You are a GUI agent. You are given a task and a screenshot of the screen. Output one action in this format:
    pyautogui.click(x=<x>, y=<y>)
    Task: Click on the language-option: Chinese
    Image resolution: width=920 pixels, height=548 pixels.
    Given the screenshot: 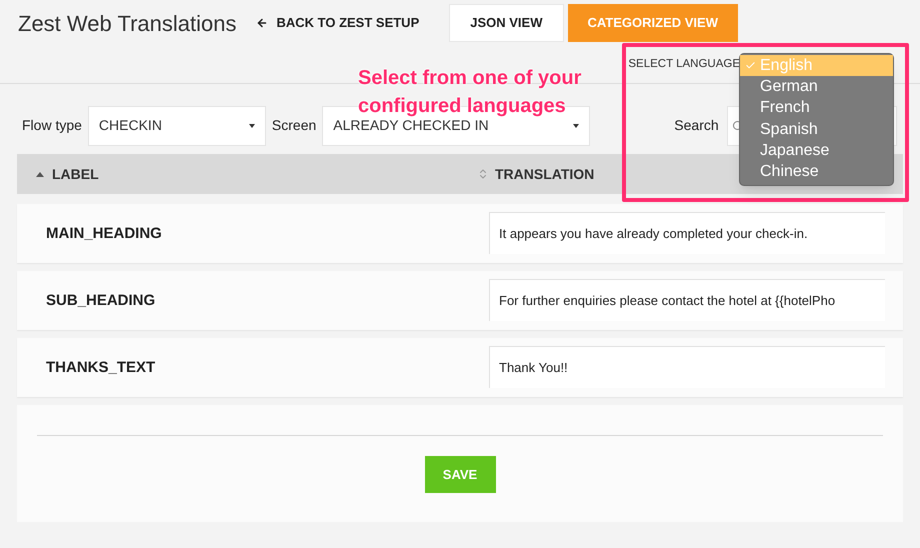 What is the action you would take?
    pyautogui.click(x=816, y=172)
    